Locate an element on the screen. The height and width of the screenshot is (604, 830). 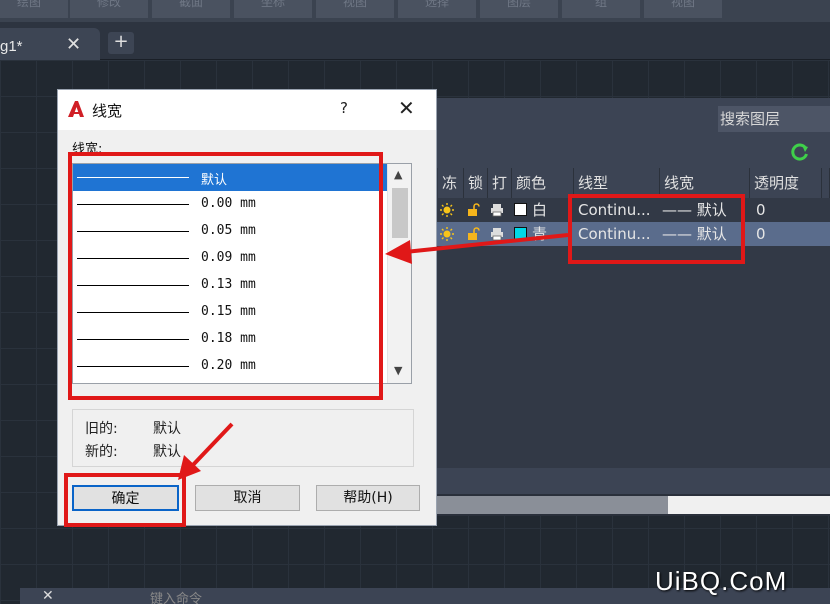
arrow-to-list is located at coordinates (477, 248).